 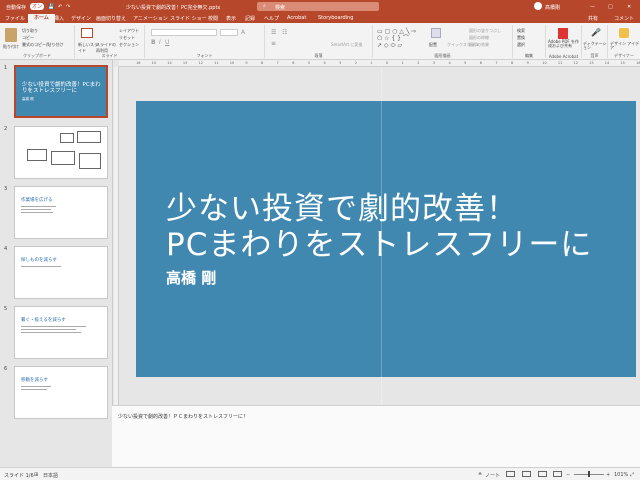 What do you see at coordinates (81, 18) in the screenshot?
I see `tab-design: デザイン` at bounding box center [81, 18].